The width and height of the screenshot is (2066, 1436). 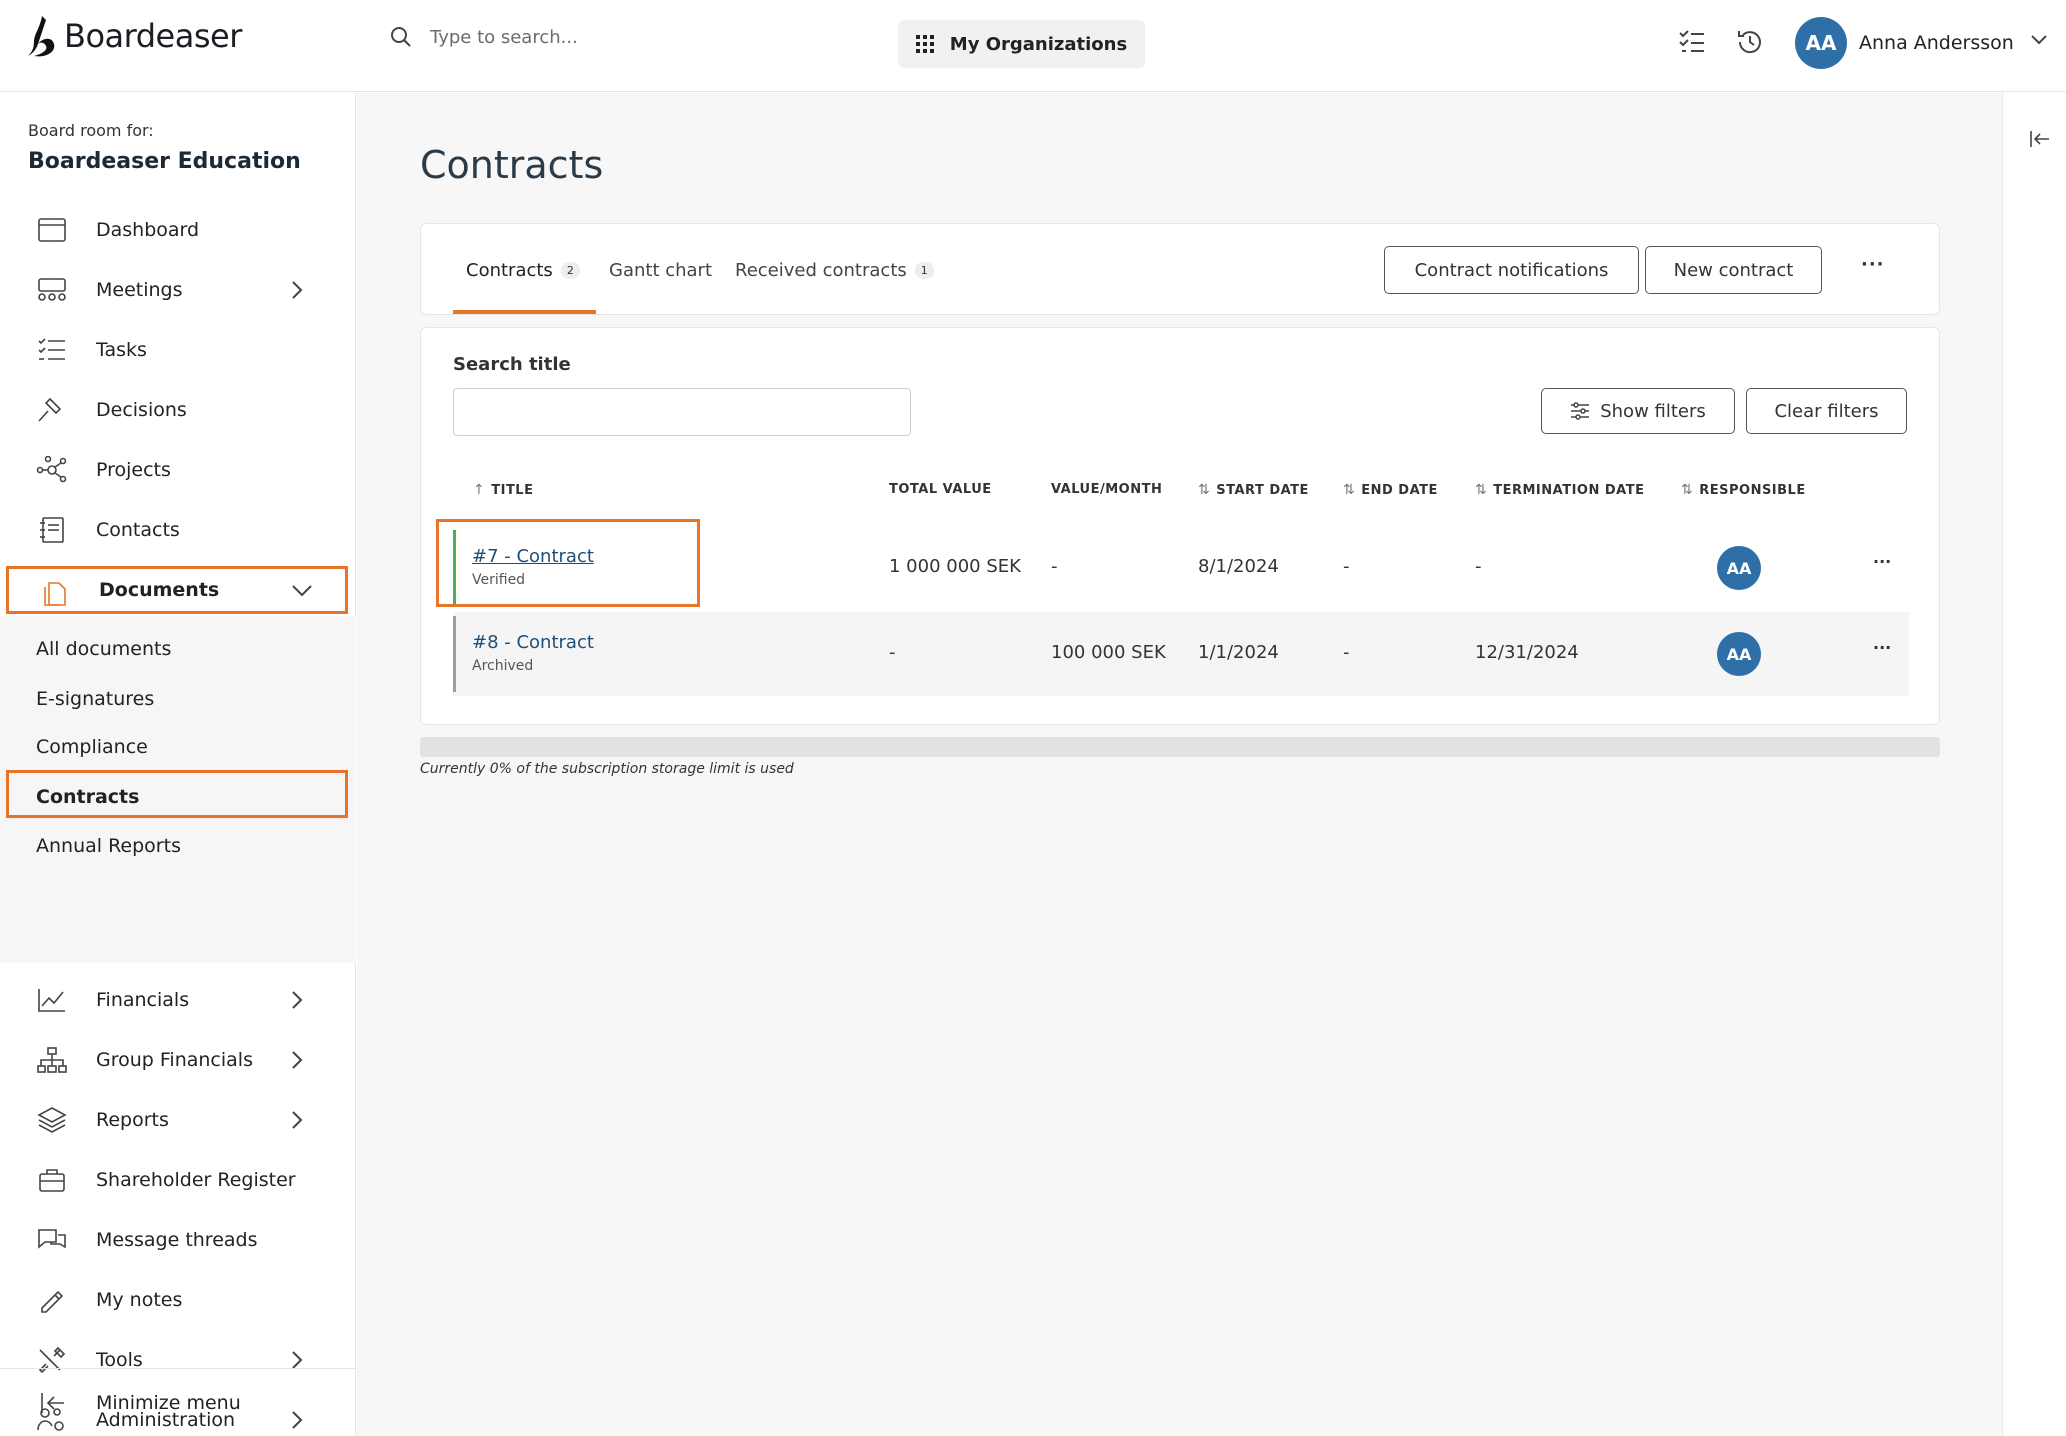 What do you see at coordinates (1180, 747) in the screenshot?
I see `storage-usage-bar` at bounding box center [1180, 747].